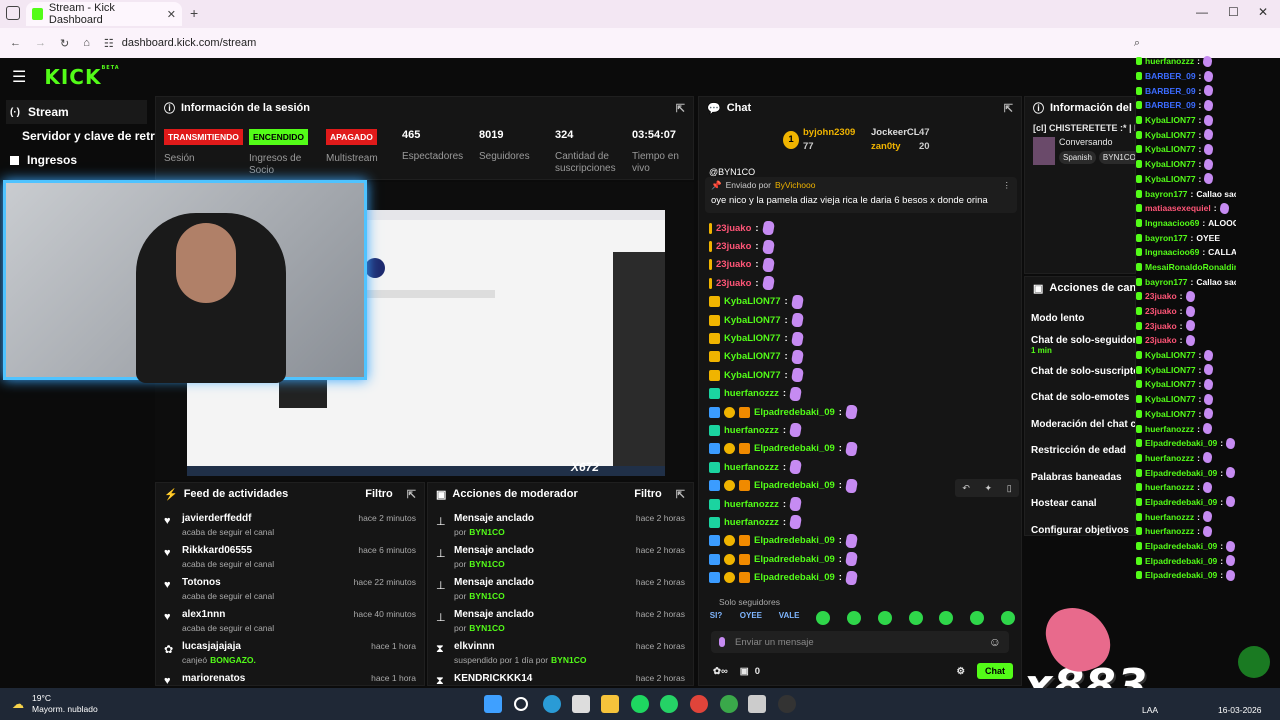  I want to click on tab-list-icon, so click(13, 13).